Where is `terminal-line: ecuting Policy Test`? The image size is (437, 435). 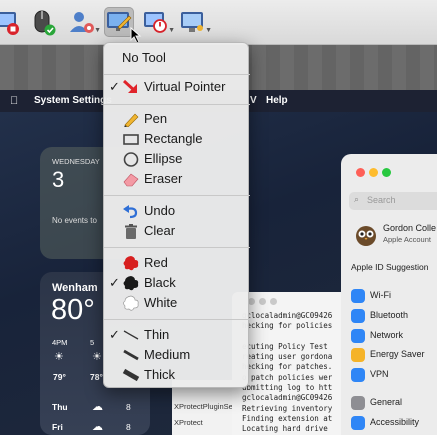 terminal-line: ecuting Policy Test is located at coordinates (285, 346).